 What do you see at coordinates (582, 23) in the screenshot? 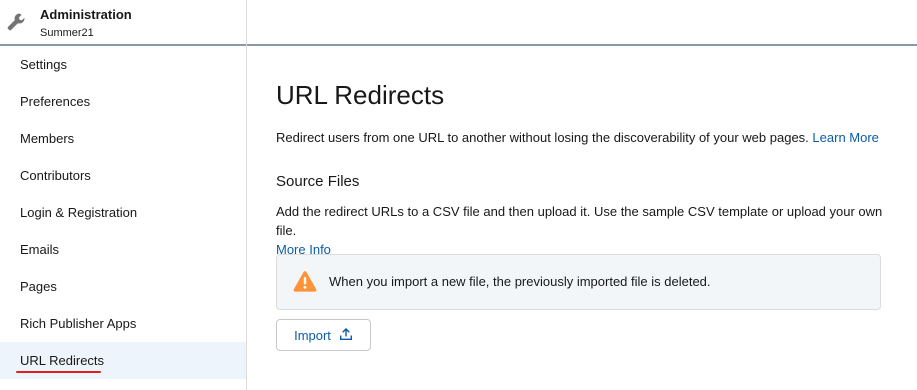
I see `top-bar` at bounding box center [582, 23].